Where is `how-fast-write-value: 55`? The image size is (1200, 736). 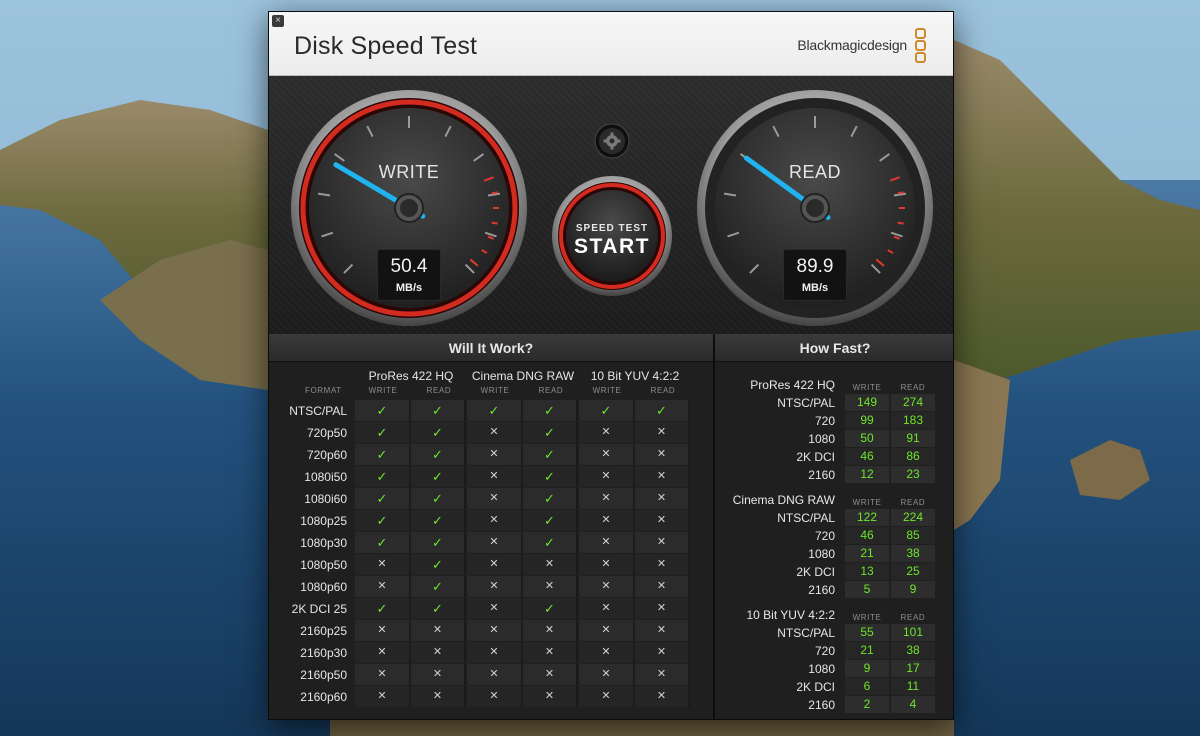
how-fast-write-value: 55 is located at coordinates (867, 632).